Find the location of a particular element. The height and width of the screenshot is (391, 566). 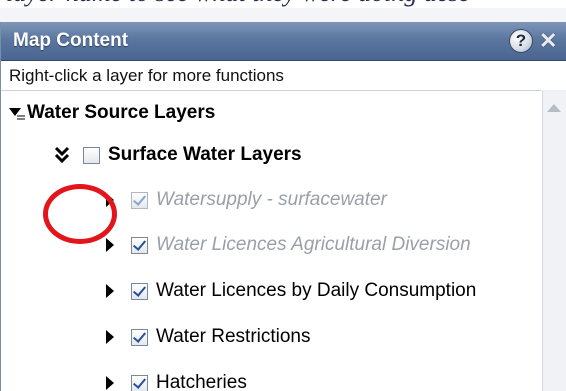

layer-row-water-restrictions: Water Restrictions is located at coordinates (206, 337).